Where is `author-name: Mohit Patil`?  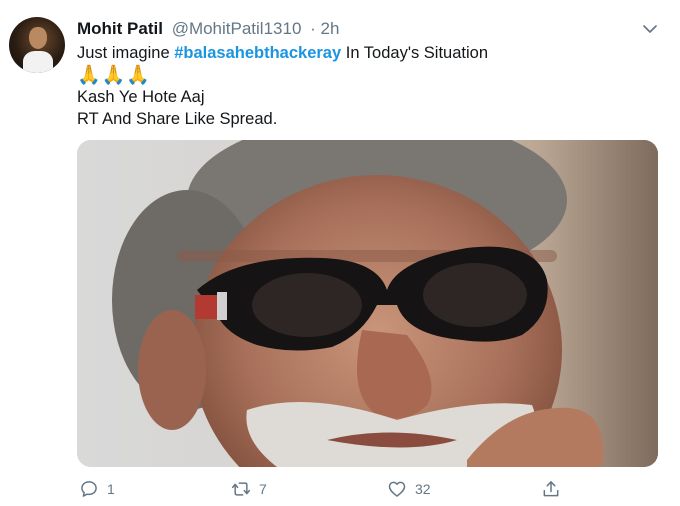 author-name: Mohit Patil is located at coordinates (120, 28).